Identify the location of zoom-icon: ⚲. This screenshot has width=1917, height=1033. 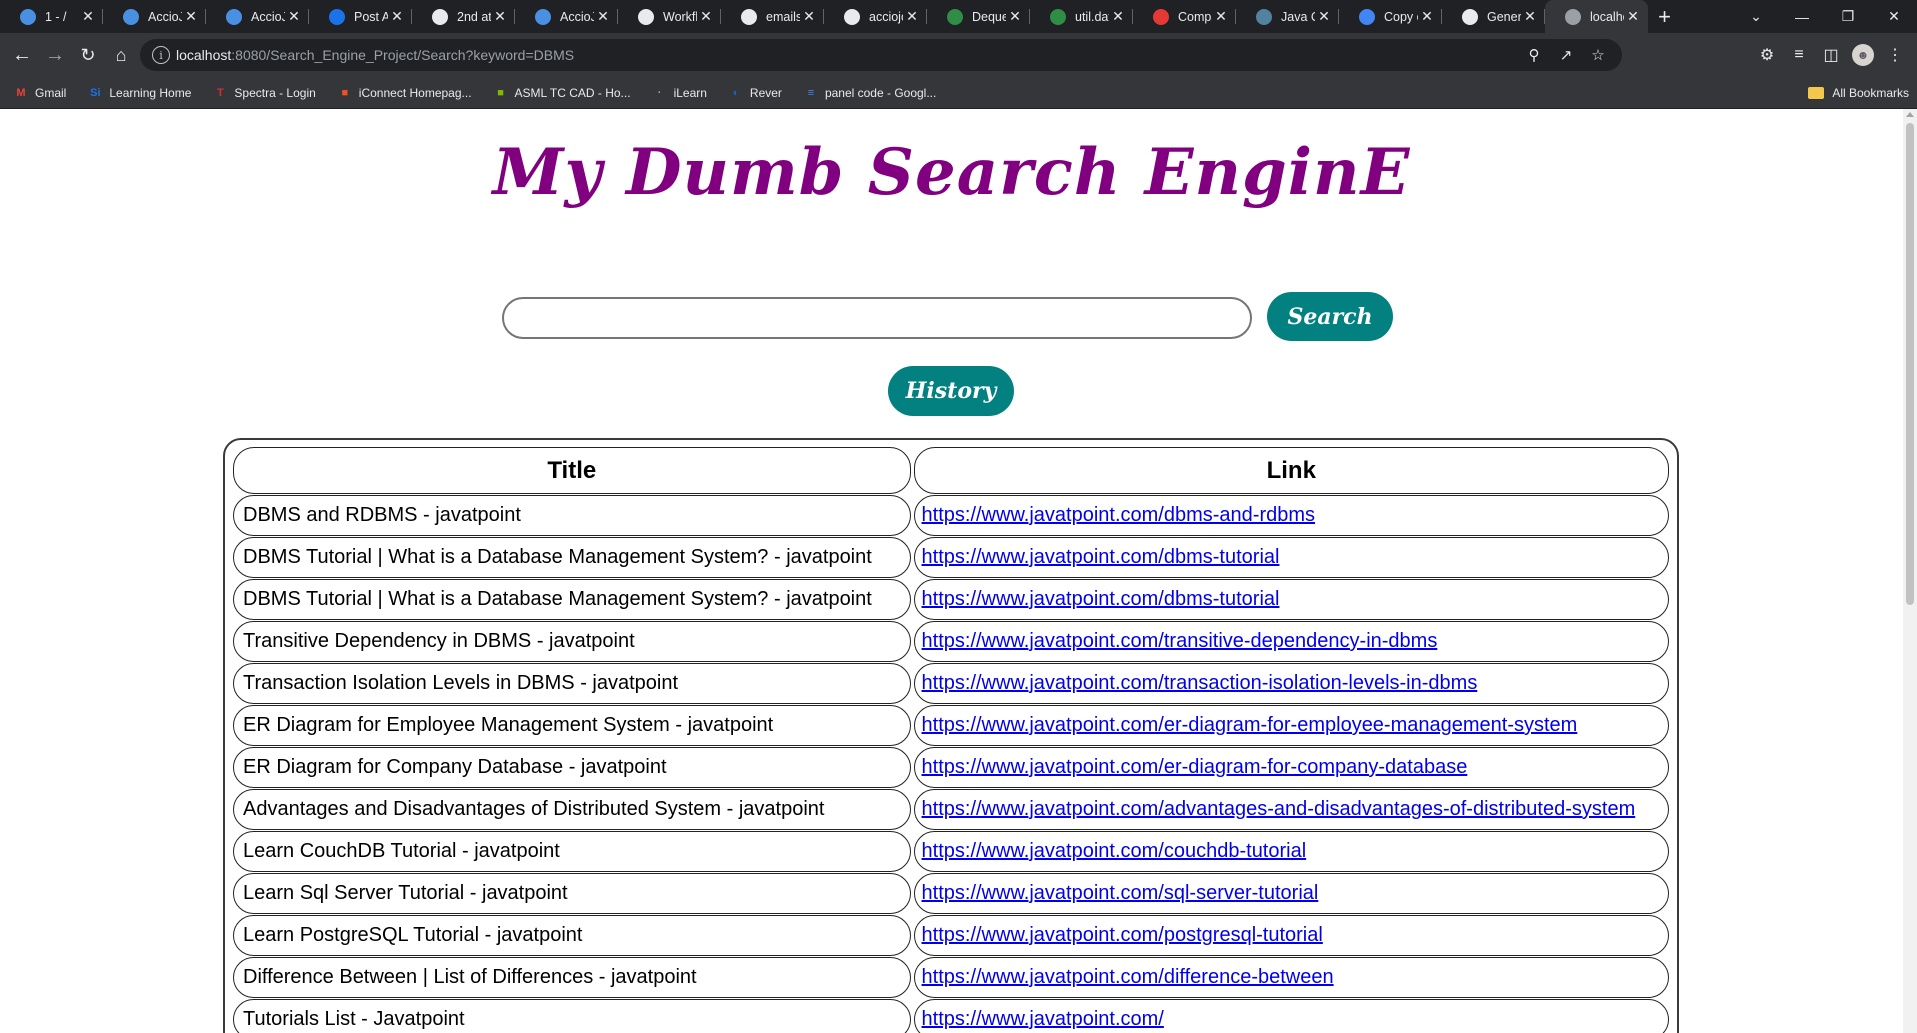
(1534, 55).